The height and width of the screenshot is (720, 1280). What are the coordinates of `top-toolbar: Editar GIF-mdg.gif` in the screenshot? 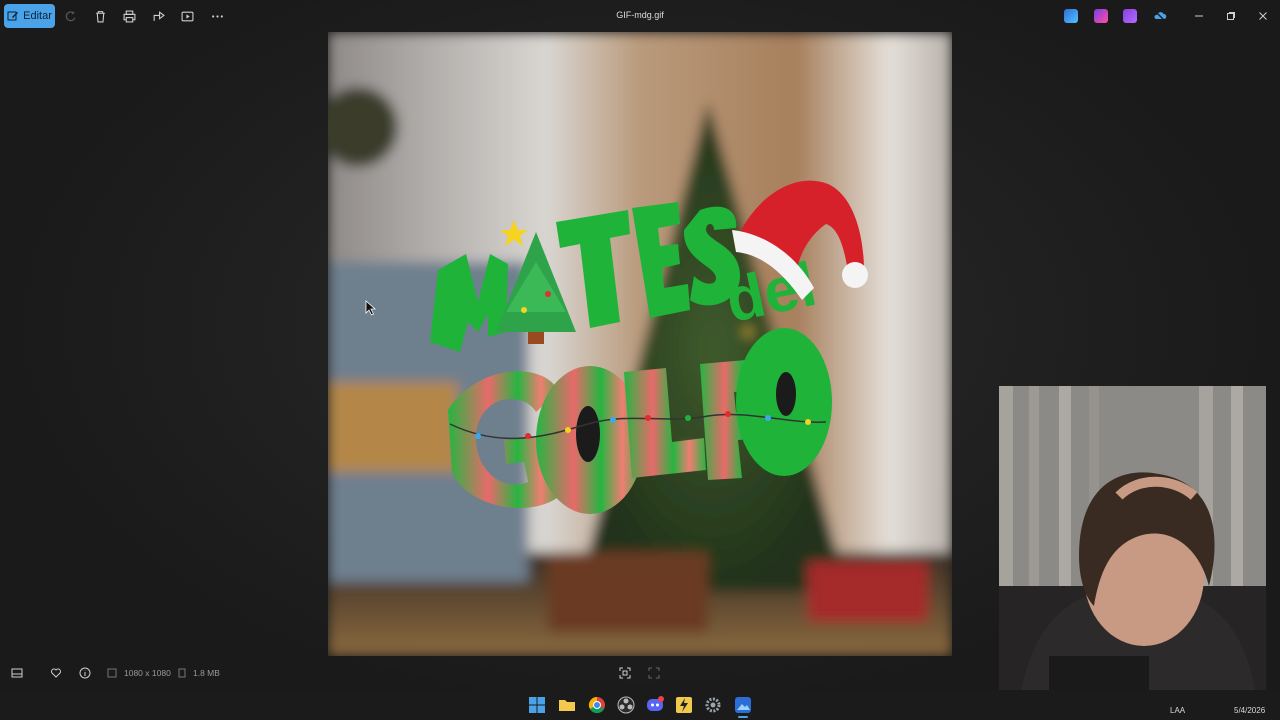 It's located at (640, 16).